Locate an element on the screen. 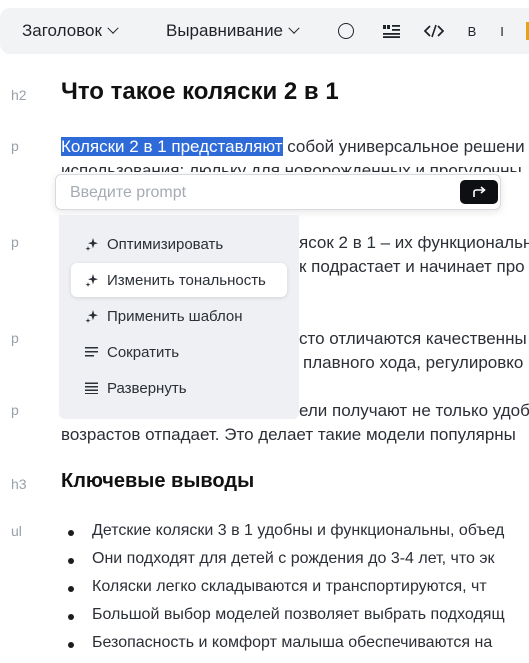 Image resolution: width=529 pixels, height=663 pixels. block-tag-h2: h2 is located at coordinates (19, 95).